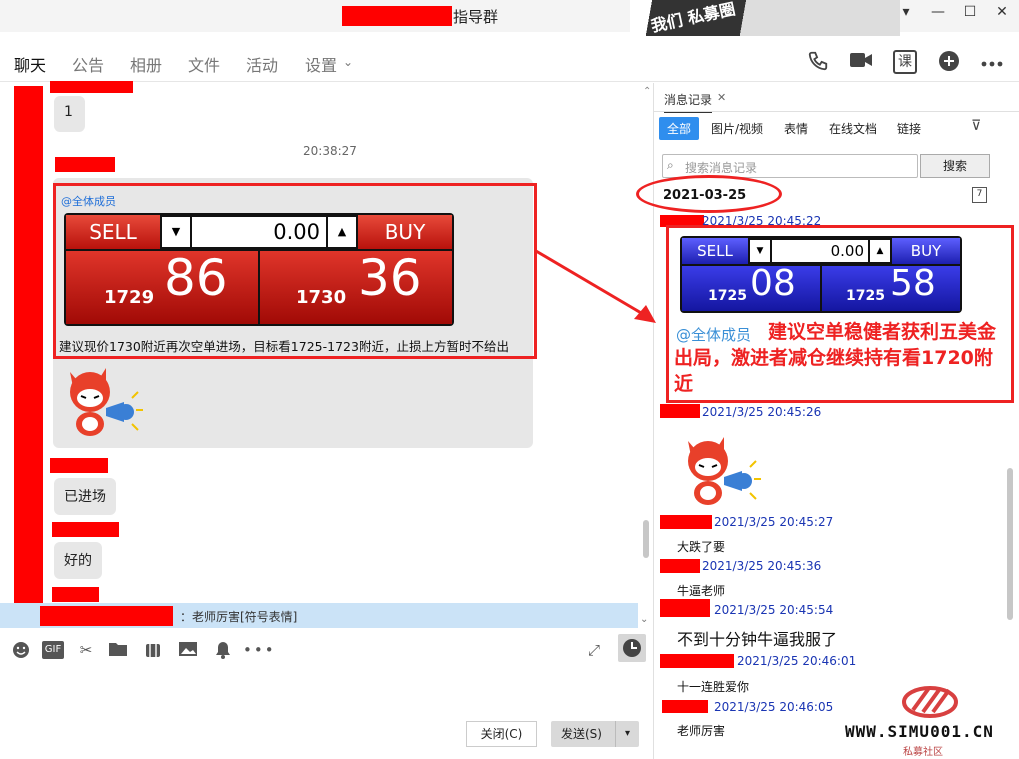 The width and height of the screenshot is (1019, 759). I want to click on history-clock-icon, so click(632, 648).